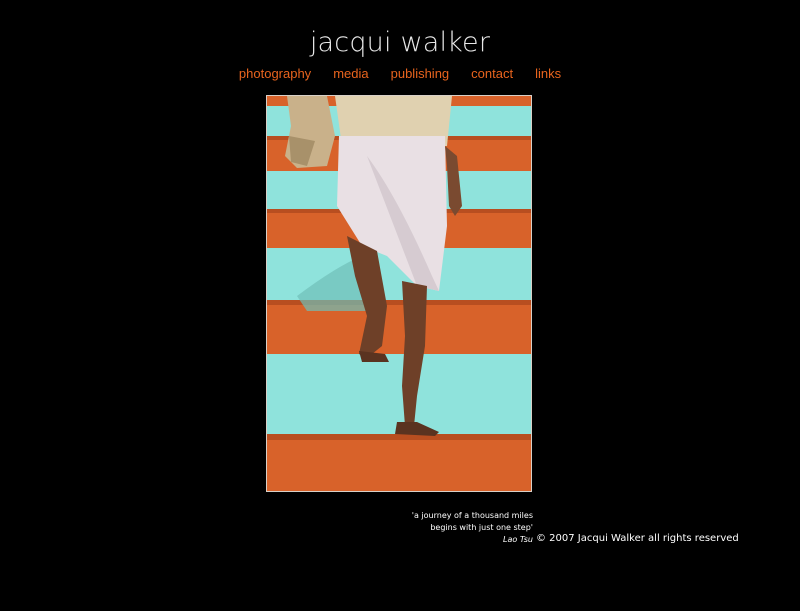  Describe the element at coordinates (518, 539) in the screenshot. I see `quote-author: Lao Tsu` at that location.